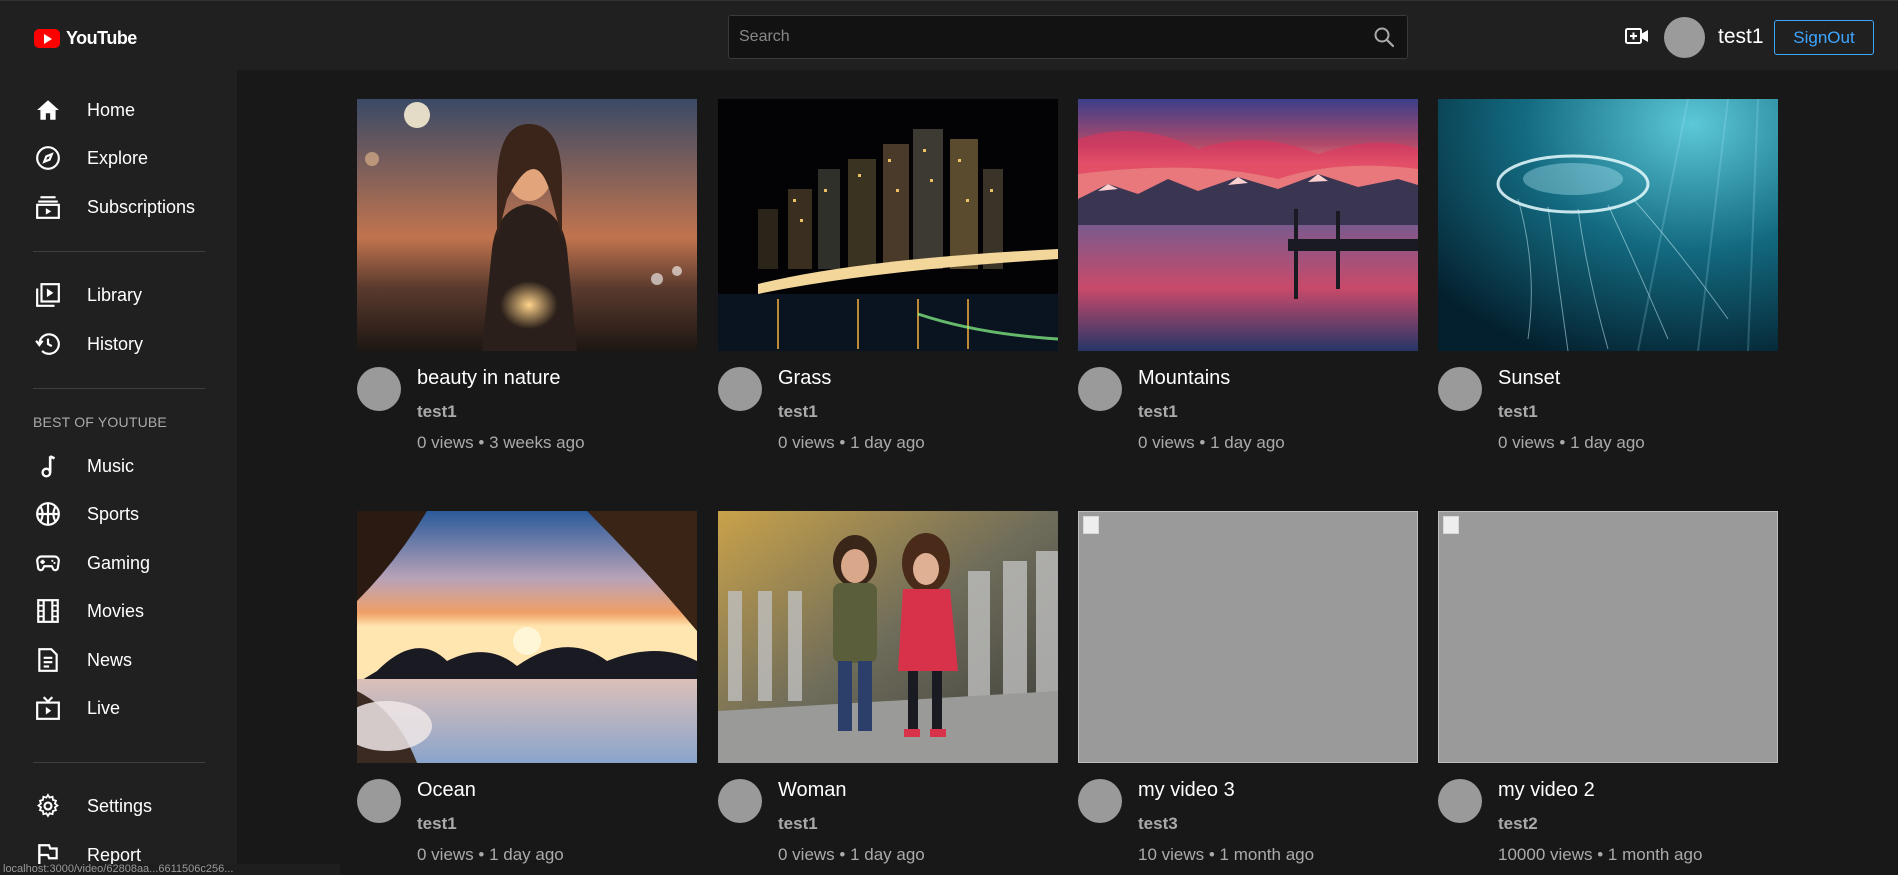  I want to click on channel-name: test3, so click(1158, 824).